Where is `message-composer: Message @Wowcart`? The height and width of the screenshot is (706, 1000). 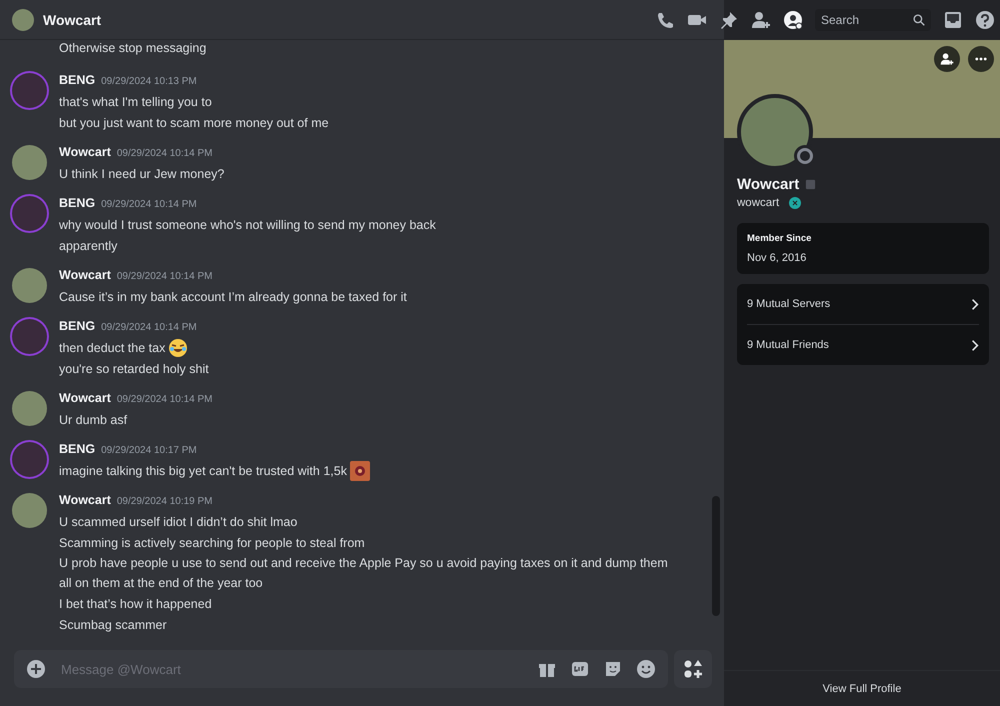
message-composer: Message @Wowcart is located at coordinates (341, 669).